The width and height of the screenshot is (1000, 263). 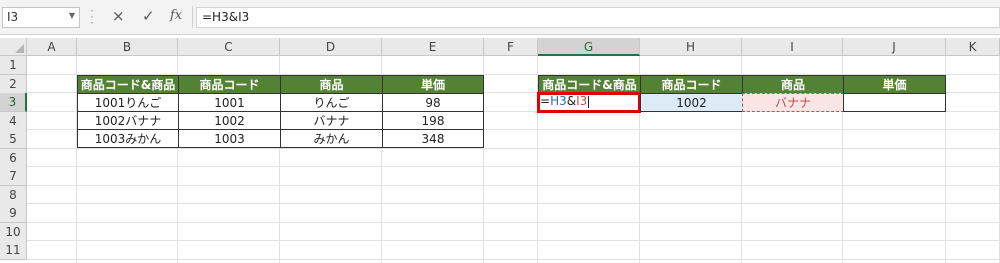 What do you see at coordinates (691, 102) in the screenshot?
I see `t2-cell-code: 1002` at bounding box center [691, 102].